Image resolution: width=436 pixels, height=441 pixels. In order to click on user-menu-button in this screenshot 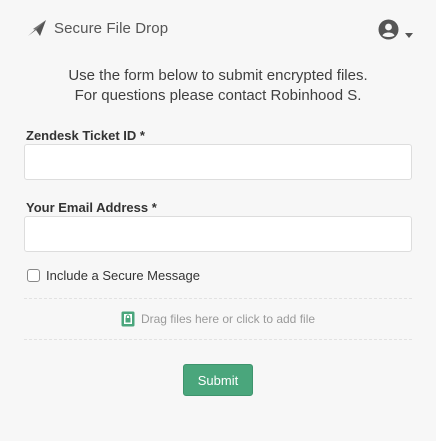, I will do `click(395, 29)`.